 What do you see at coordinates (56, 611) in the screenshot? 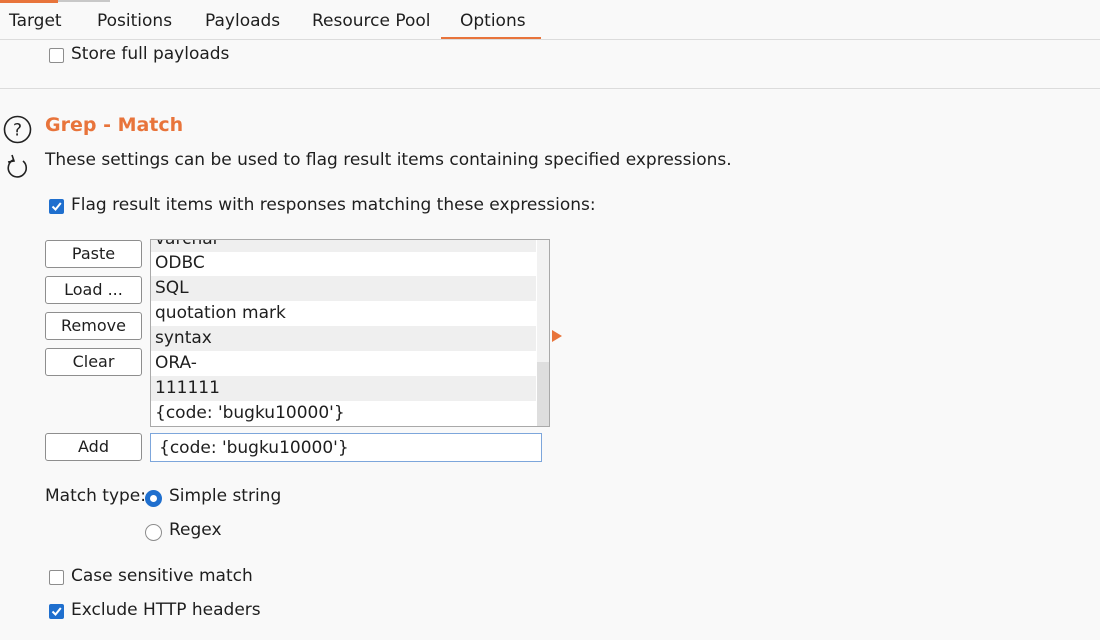
I see `exclude-http-headers-checkbox` at bounding box center [56, 611].